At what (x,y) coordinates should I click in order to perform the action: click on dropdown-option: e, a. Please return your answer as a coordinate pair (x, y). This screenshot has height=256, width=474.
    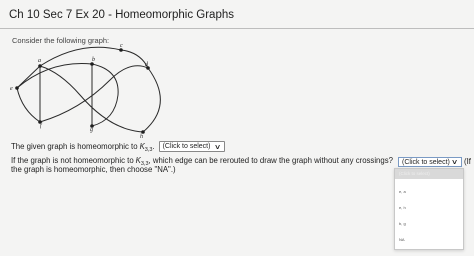
    Looking at the image, I should click on (402, 191).